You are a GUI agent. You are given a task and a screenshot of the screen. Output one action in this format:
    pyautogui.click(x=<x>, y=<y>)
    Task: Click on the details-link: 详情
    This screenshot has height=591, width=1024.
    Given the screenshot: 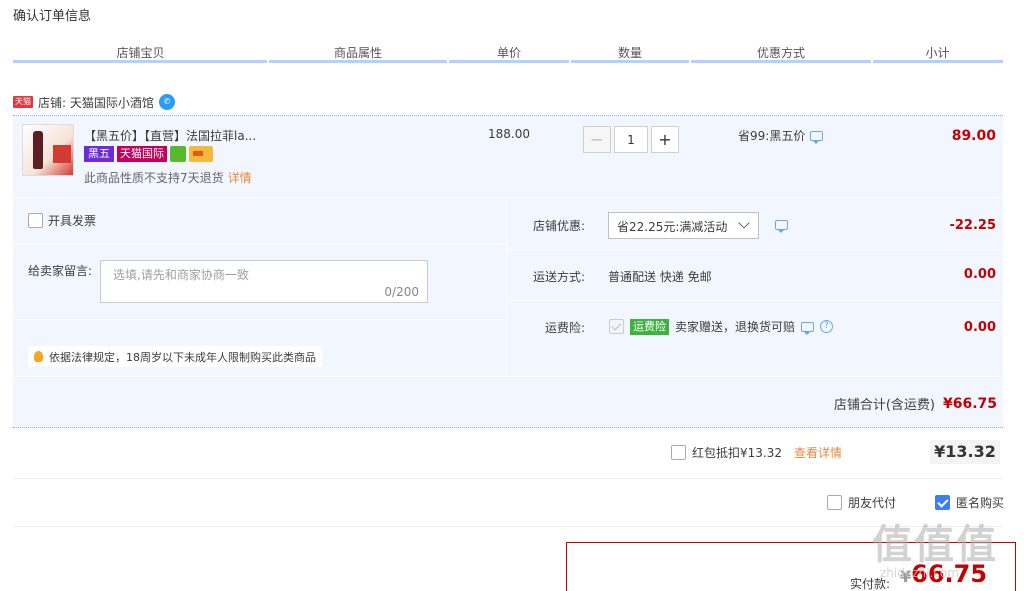 What is the action you would take?
    pyautogui.click(x=240, y=178)
    